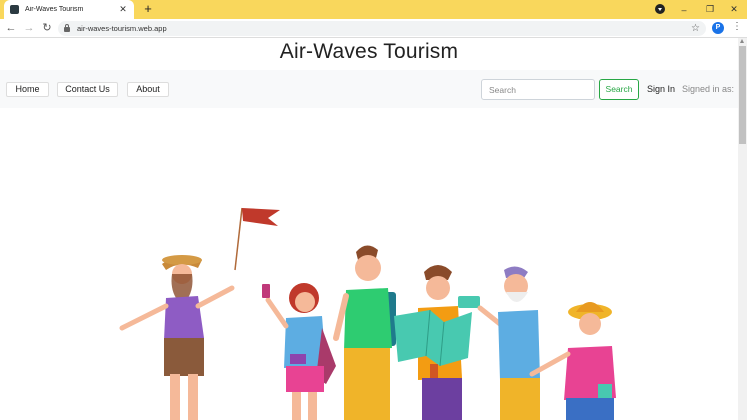  I want to click on man-with-map-figure, so click(433, 342).